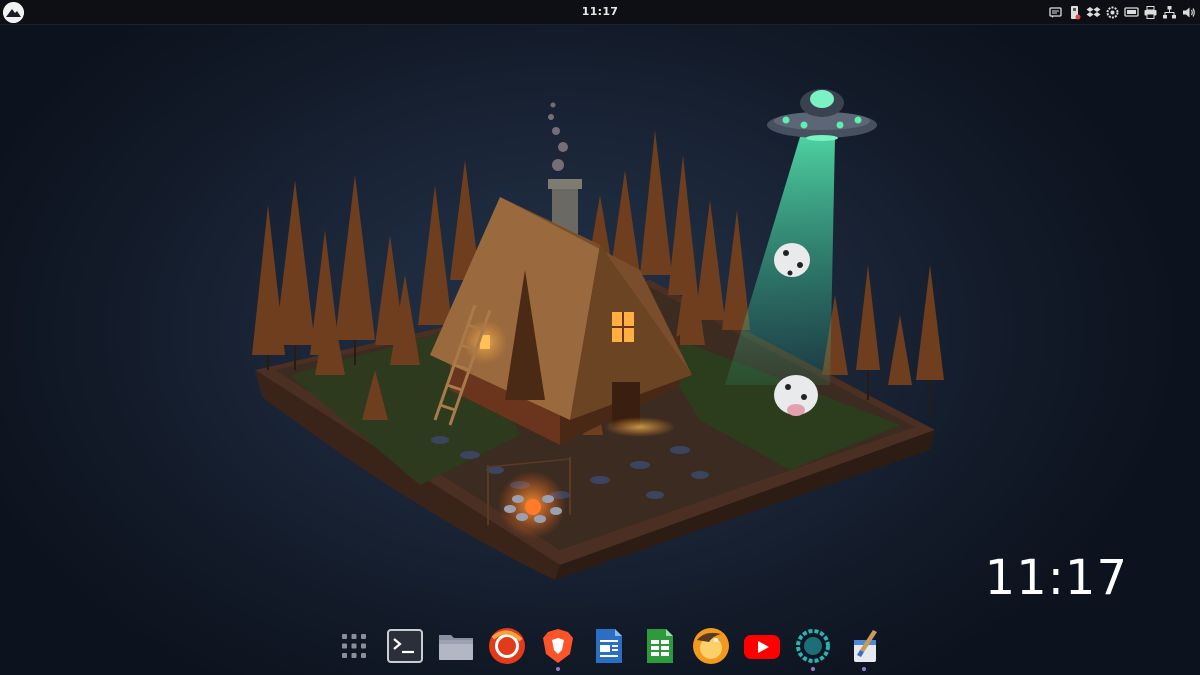 This screenshot has height=675, width=1200. What do you see at coordinates (1131, 12) in the screenshot?
I see `display-icon` at bounding box center [1131, 12].